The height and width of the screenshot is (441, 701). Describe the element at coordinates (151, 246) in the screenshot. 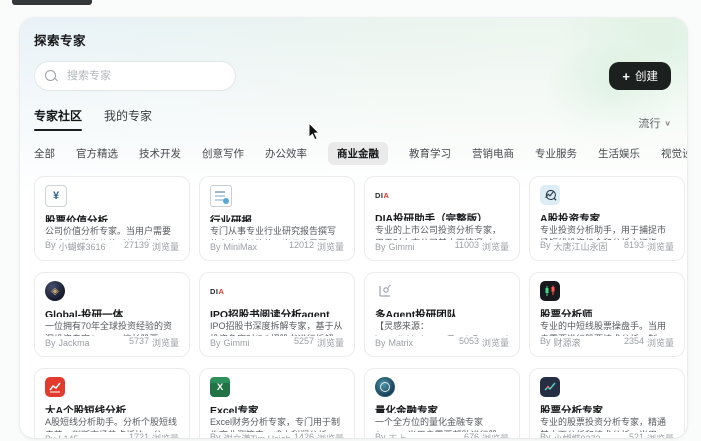

I see `card-views: 27139 浏览量` at that location.